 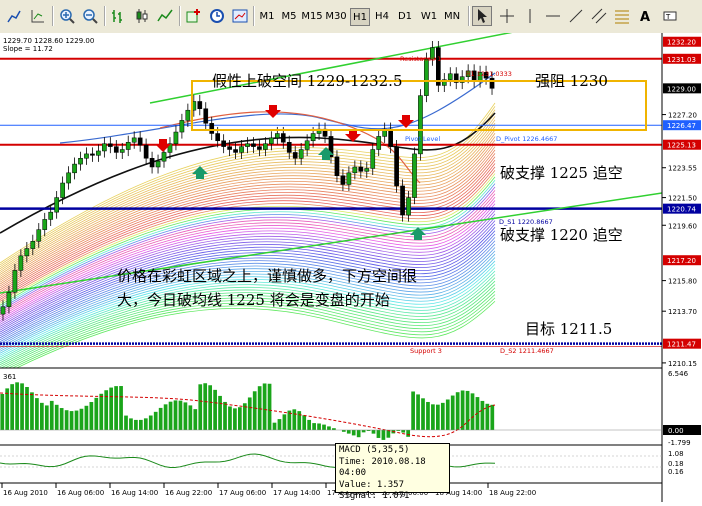 What do you see at coordinates (553, 16) in the screenshot?
I see `horizontal-line-icon` at bounding box center [553, 16].